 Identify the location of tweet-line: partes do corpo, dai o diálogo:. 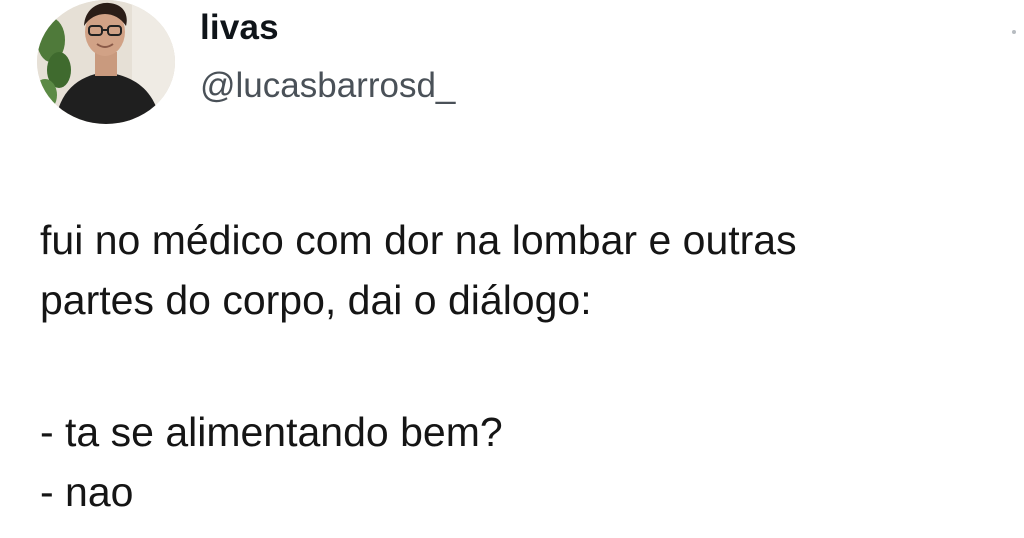
(316, 300).